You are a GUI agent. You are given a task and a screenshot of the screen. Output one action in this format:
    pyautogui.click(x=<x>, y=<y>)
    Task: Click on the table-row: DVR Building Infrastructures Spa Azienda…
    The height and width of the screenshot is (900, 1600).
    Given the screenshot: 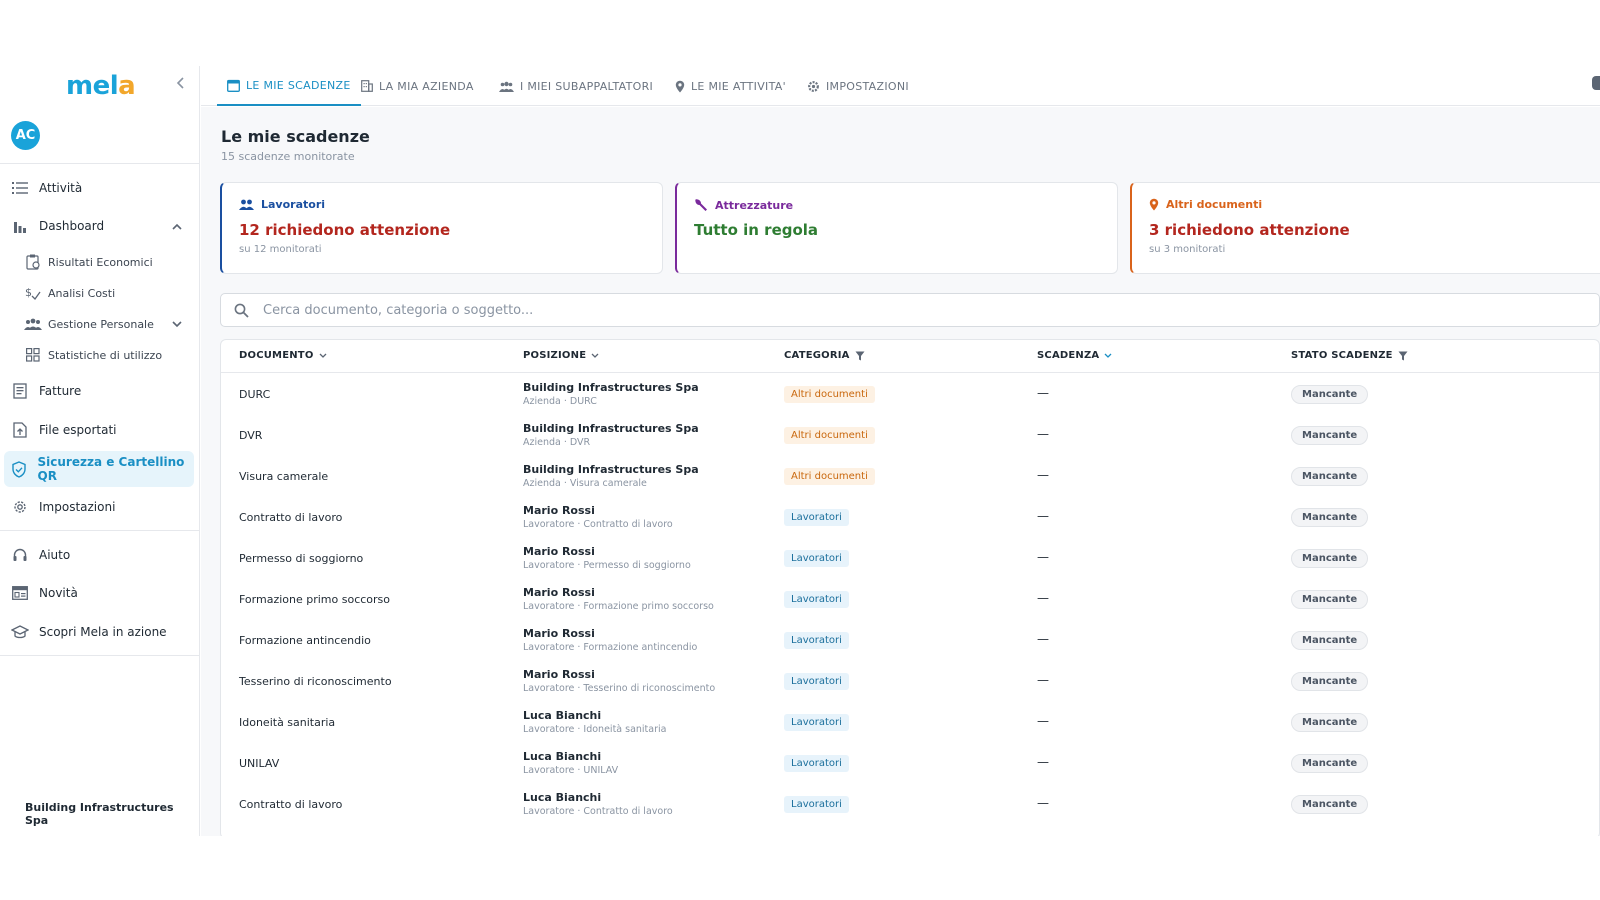 What is the action you would take?
    pyautogui.click(x=910, y=435)
    